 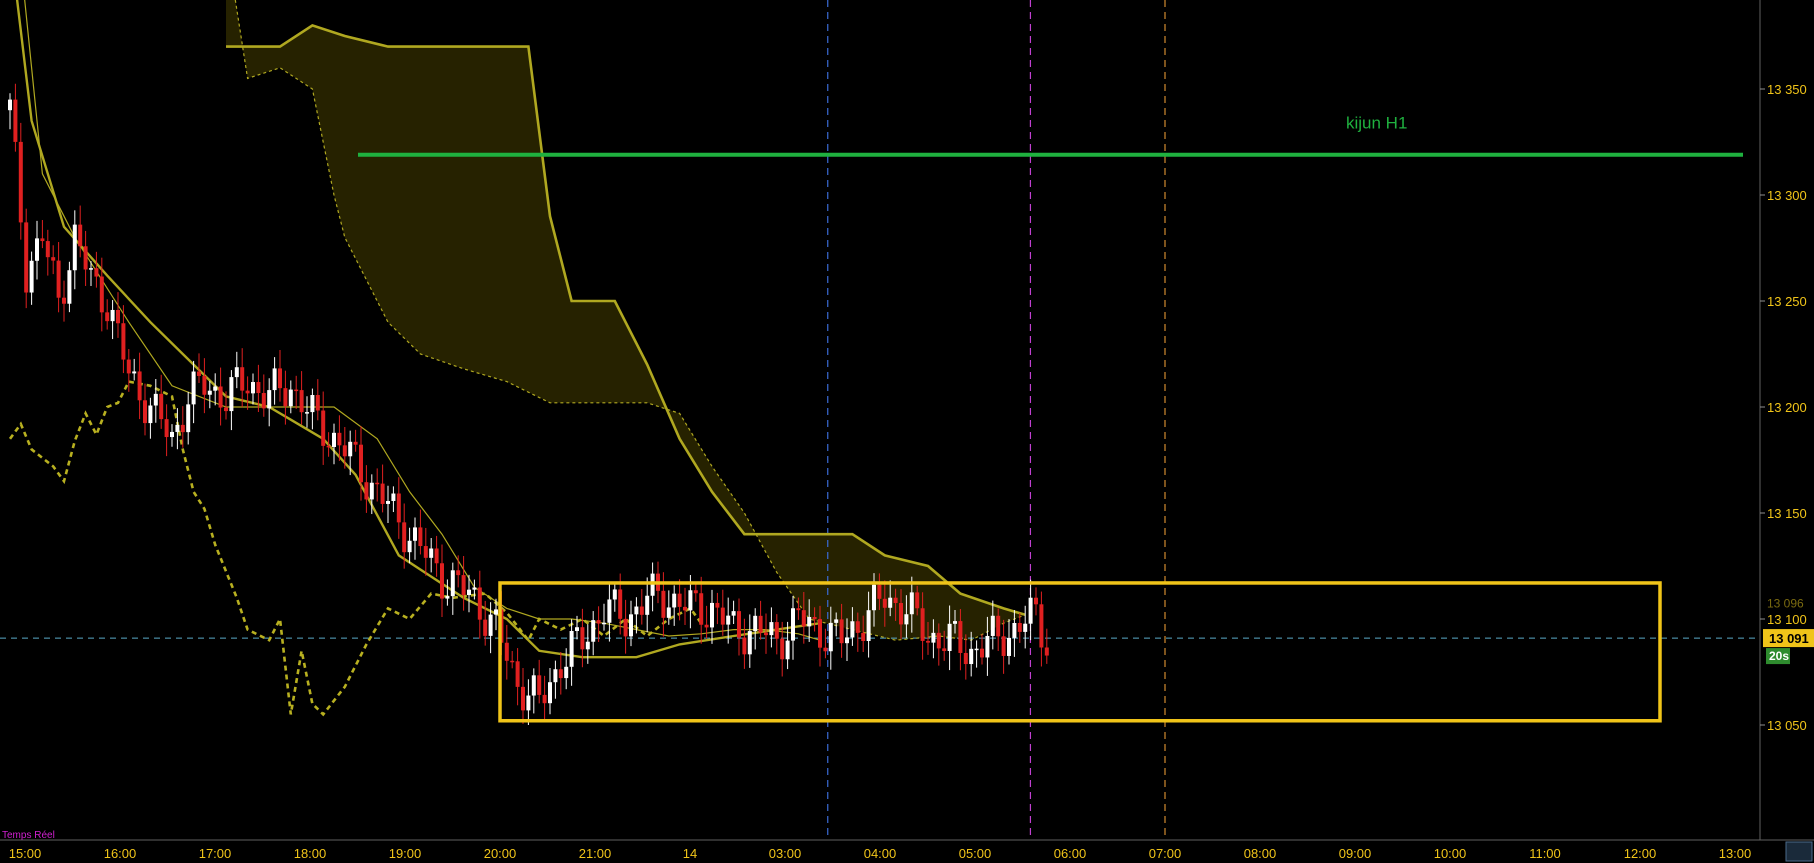 What do you see at coordinates (500, 853) in the screenshot?
I see `time-tick-label: 20:00` at bounding box center [500, 853].